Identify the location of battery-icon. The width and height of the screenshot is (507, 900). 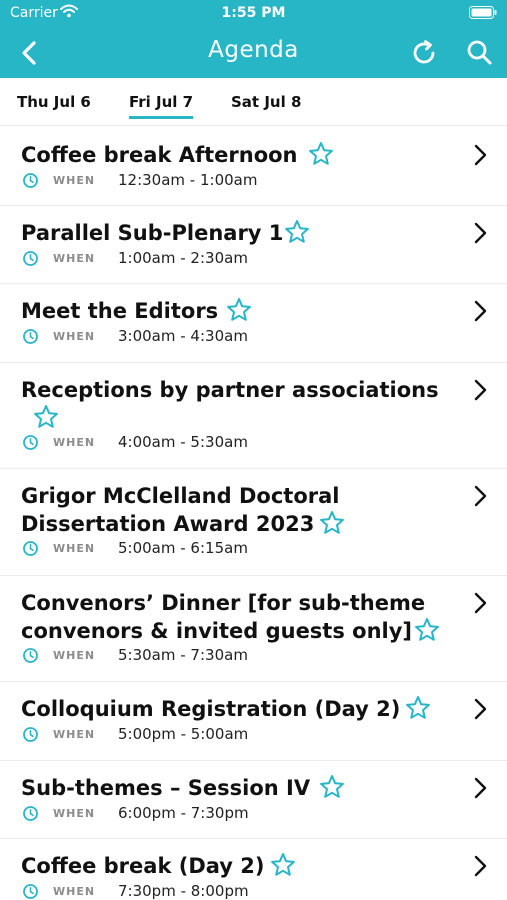
(483, 12).